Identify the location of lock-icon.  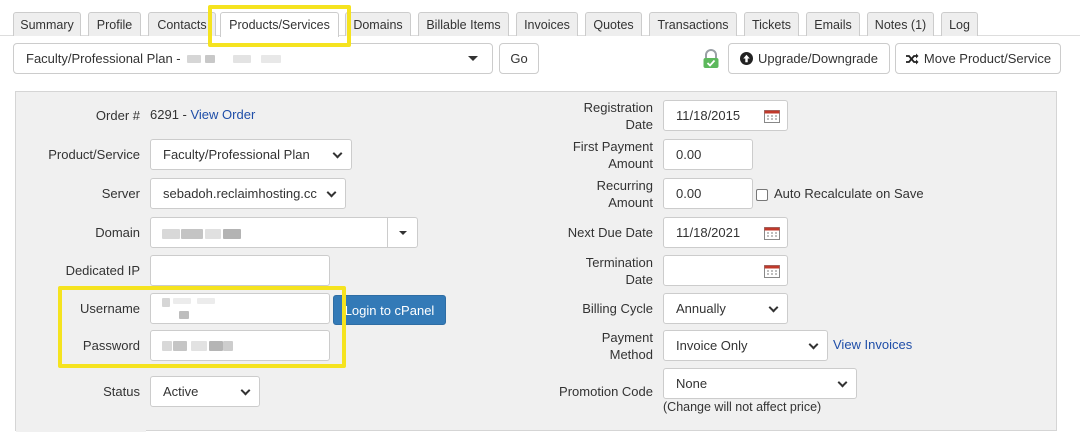
(711, 58).